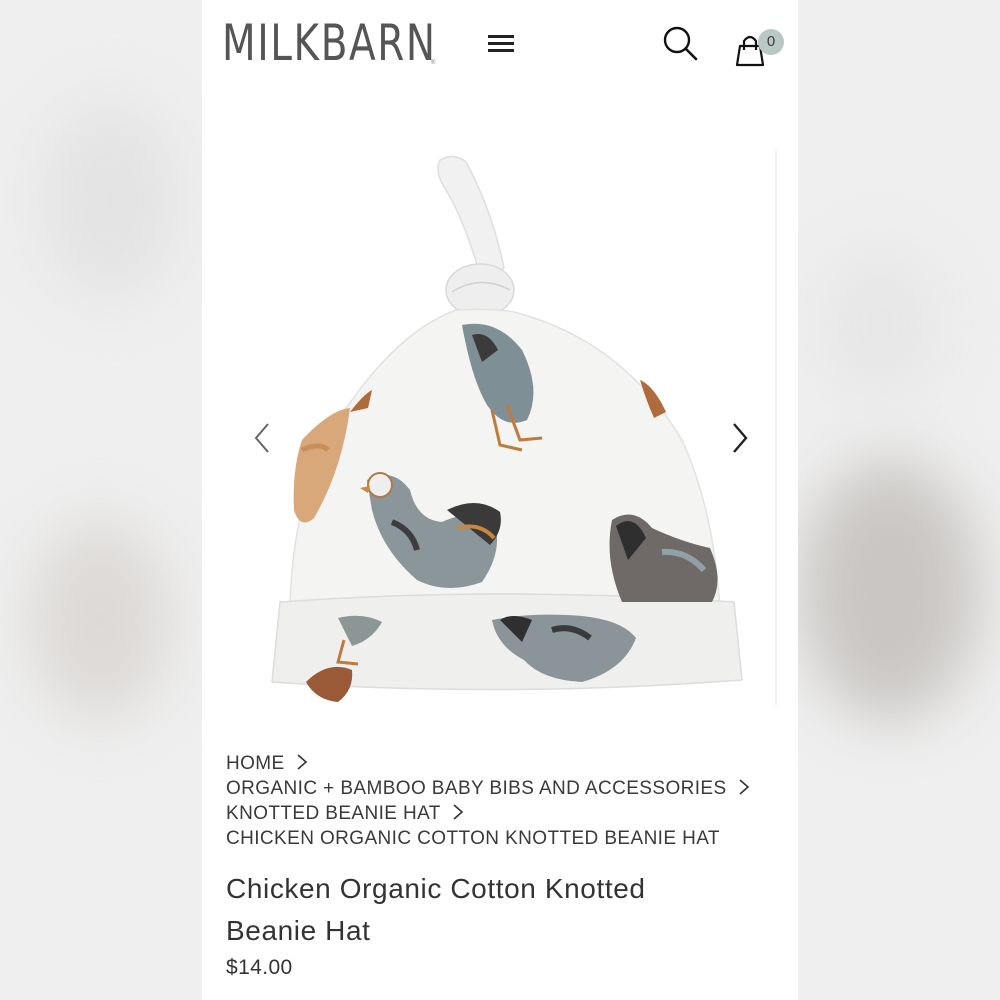 The width and height of the screenshot is (1000, 1000). What do you see at coordinates (333, 813) in the screenshot?
I see `breadcrumb-link-subcategory: KNOTTED BEANIE HAT` at bounding box center [333, 813].